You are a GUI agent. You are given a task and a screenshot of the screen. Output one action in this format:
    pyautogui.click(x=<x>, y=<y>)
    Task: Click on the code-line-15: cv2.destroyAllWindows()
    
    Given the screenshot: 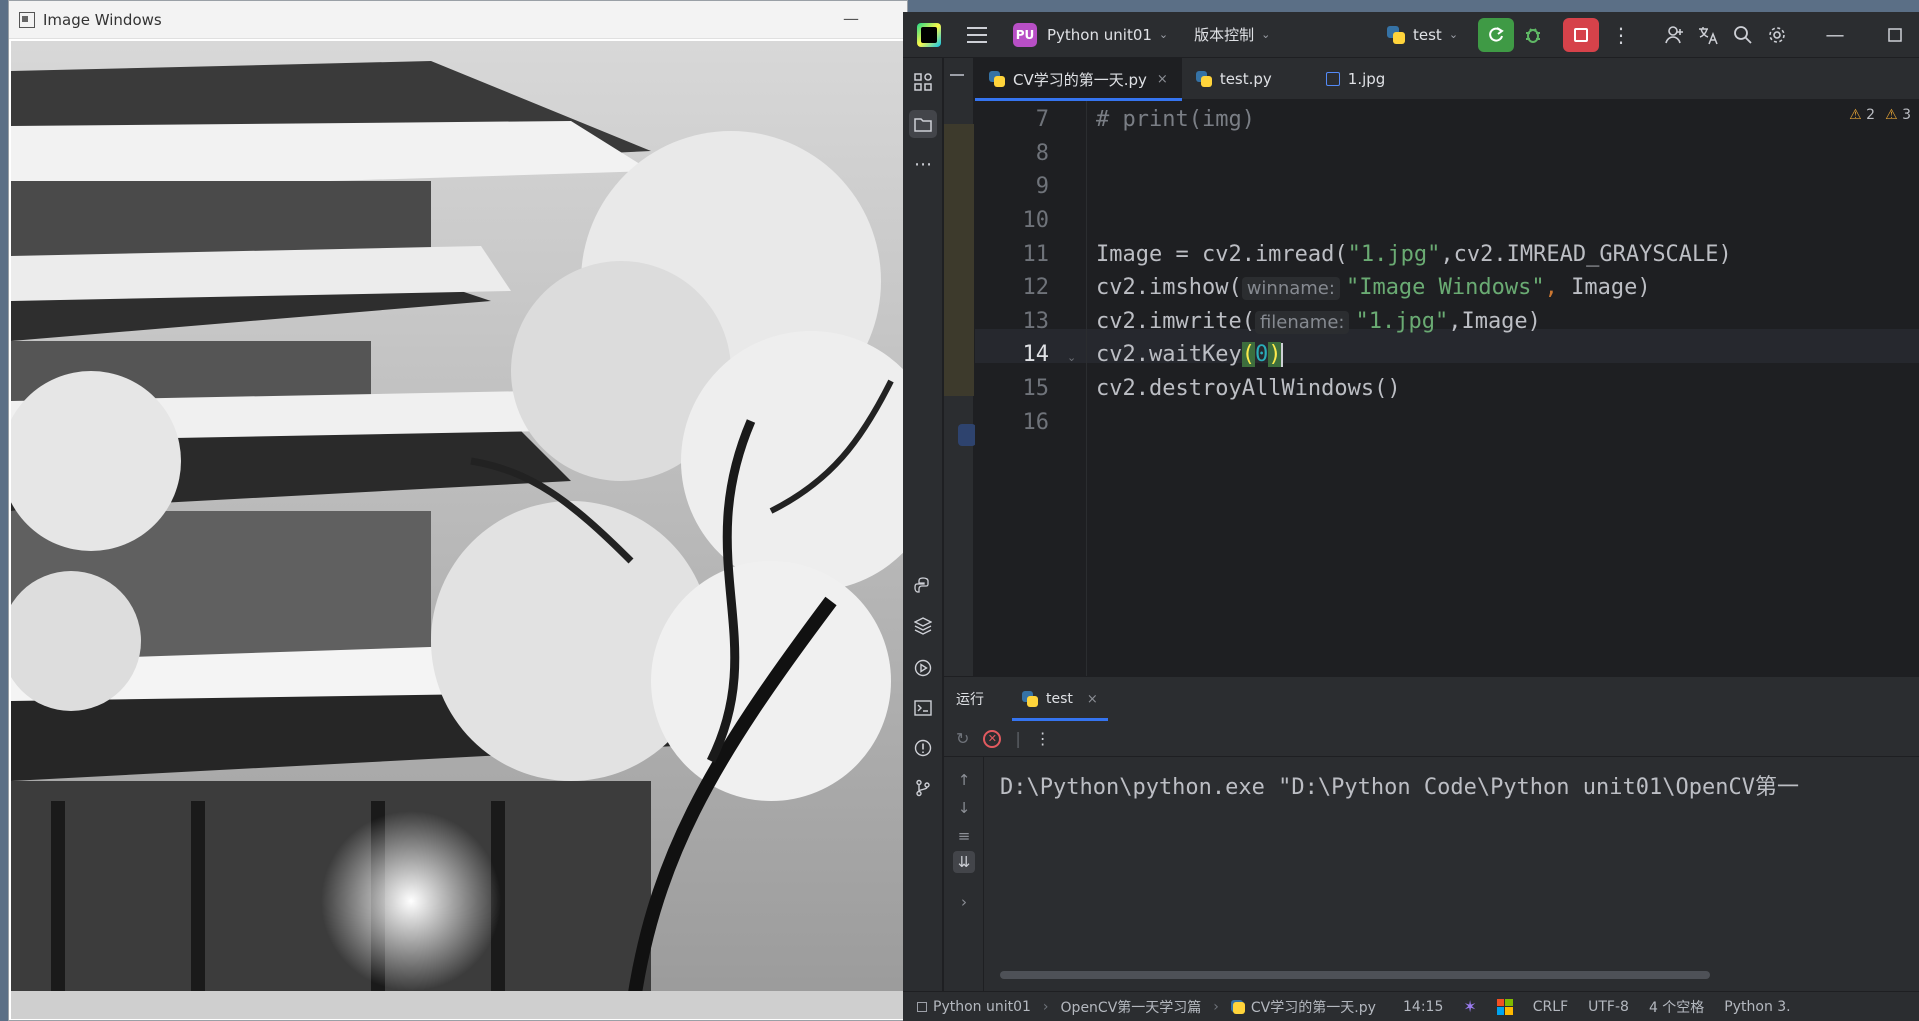 What is the action you would take?
    pyautogui.click(x=1248, y=388)
    